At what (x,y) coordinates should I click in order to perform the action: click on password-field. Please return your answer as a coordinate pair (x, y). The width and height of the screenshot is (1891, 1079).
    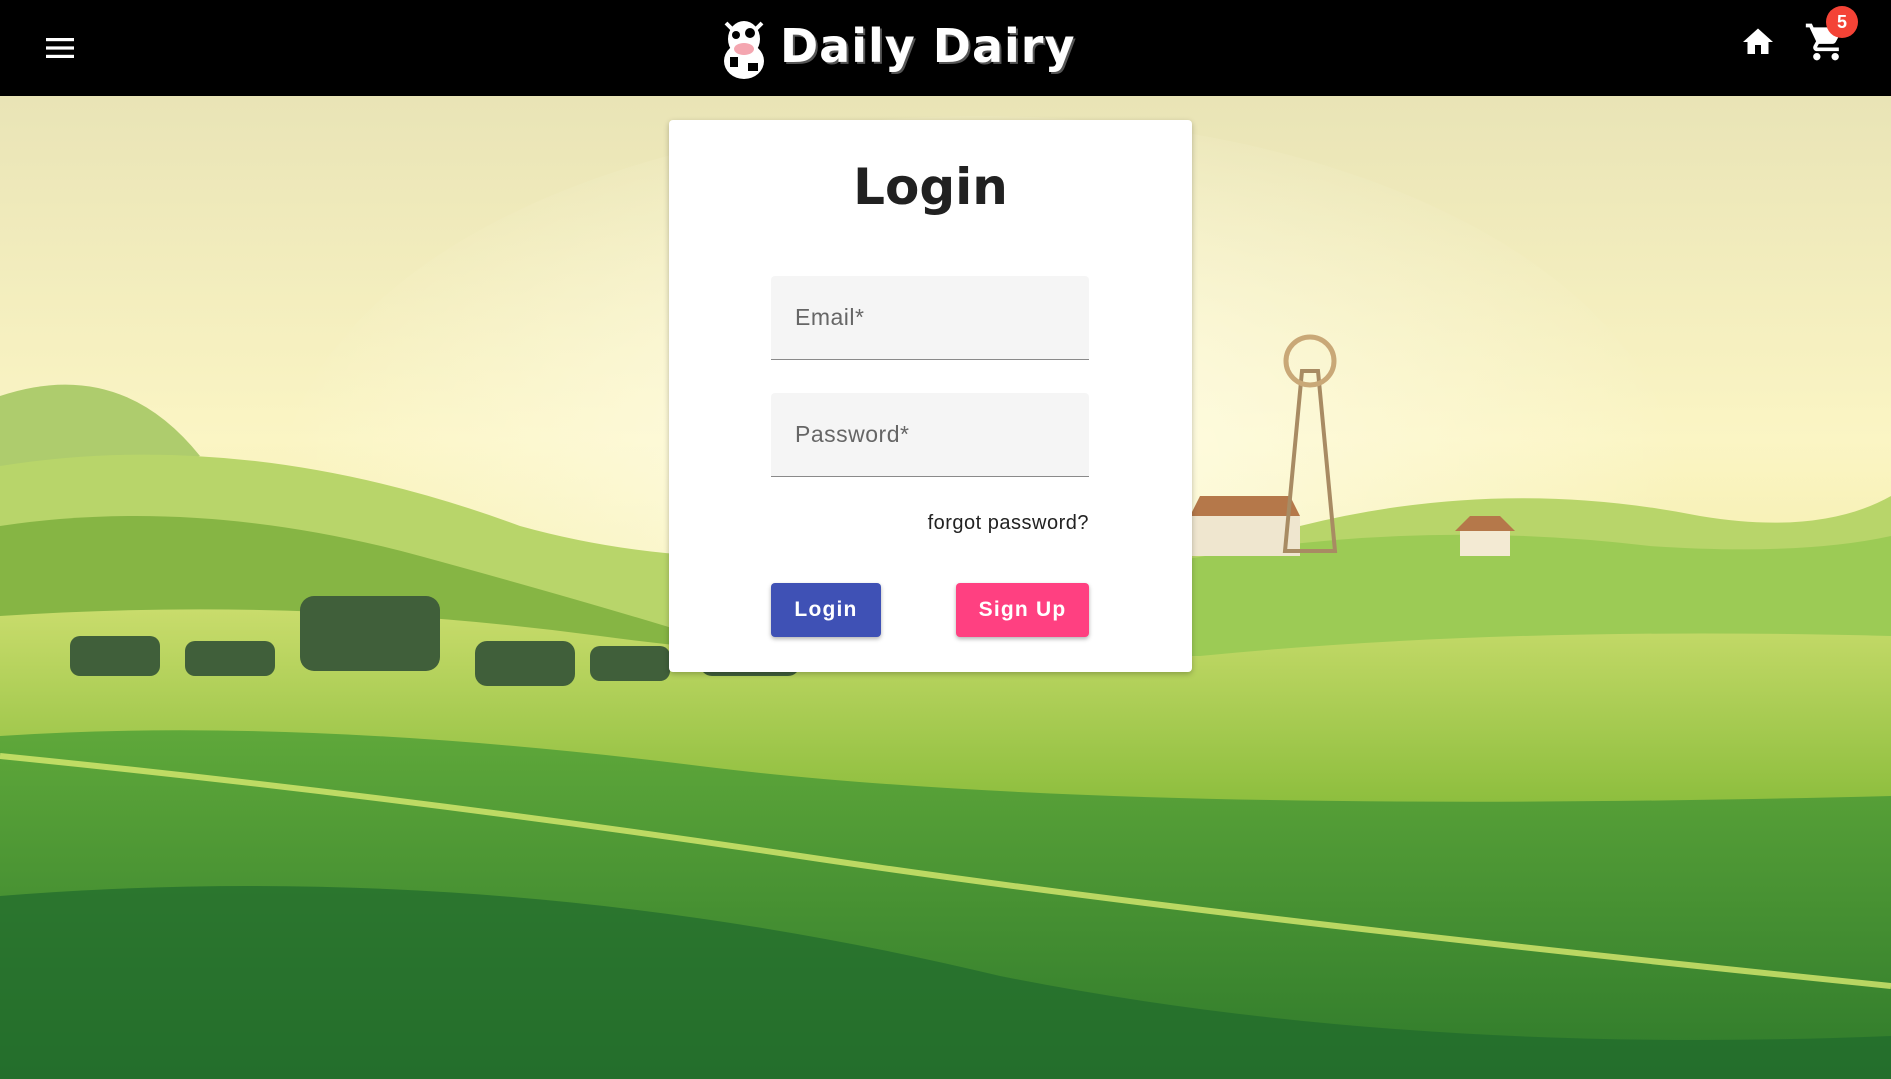
    Looking at the image, I should click on (930, 435).